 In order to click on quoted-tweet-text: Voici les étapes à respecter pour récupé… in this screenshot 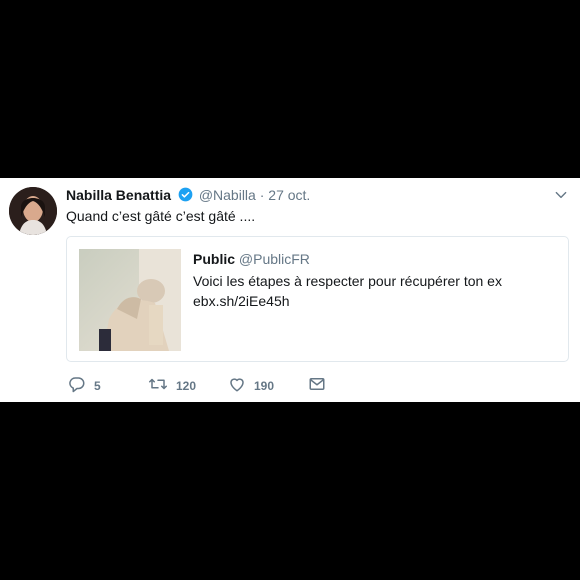, I will do `click(347, 291)`.